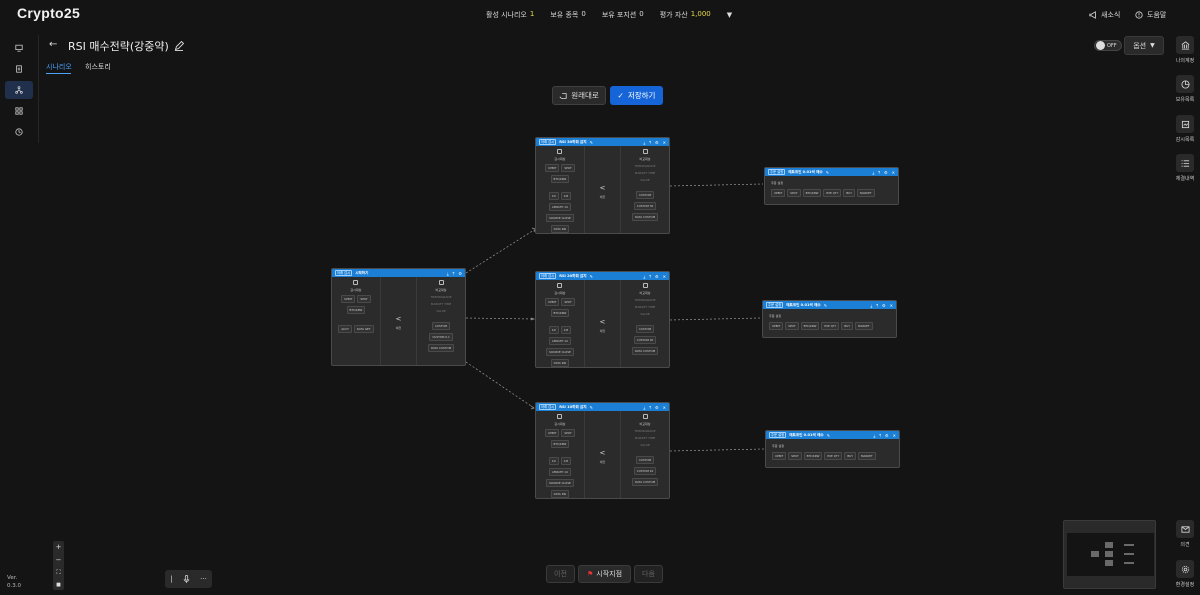  What do you see at coordinates (203, 579) in the screenshot?
I see `more-options-icon: ···` at bounding box center [203, 579].